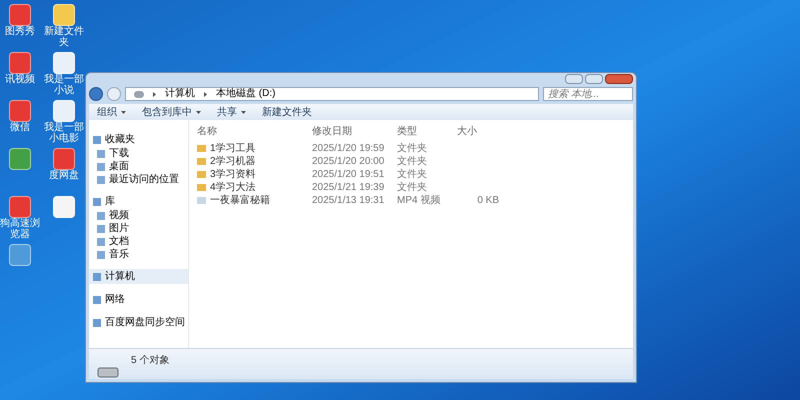  What do you see at coordinates (138, 153) in the screenshot?
I see `sidebar-item: 下载` at bounding box center [138, 153].